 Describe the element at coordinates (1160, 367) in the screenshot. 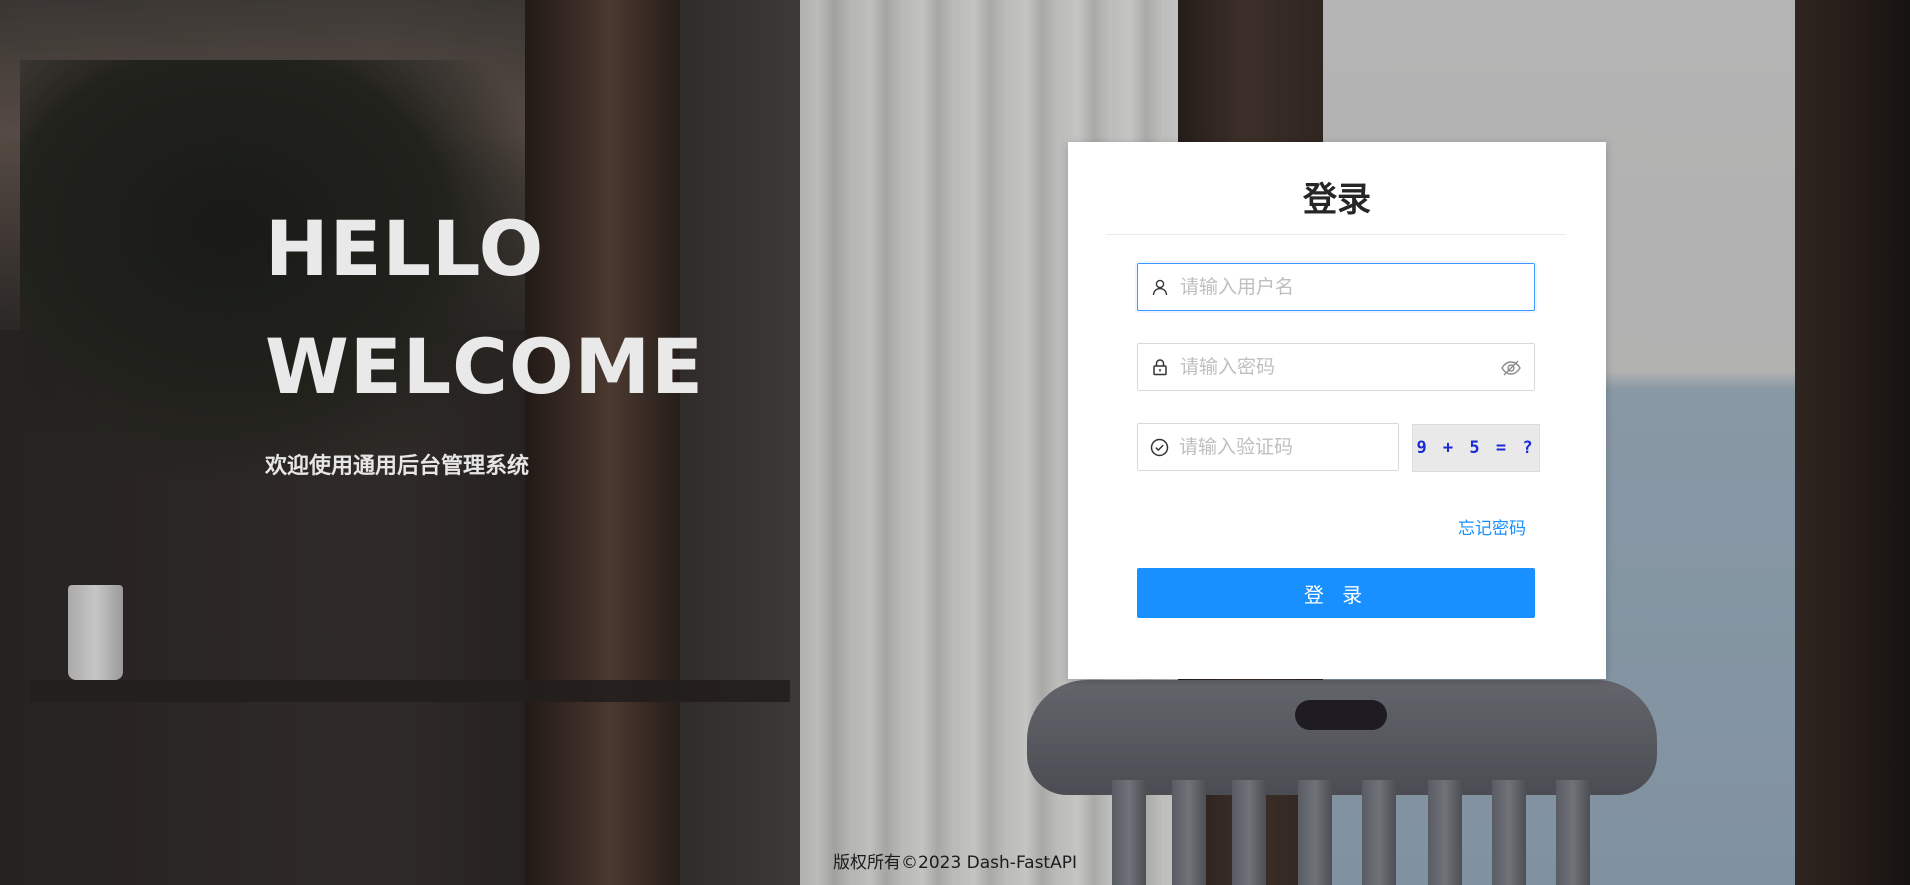

I see `lock-icon` at that location.